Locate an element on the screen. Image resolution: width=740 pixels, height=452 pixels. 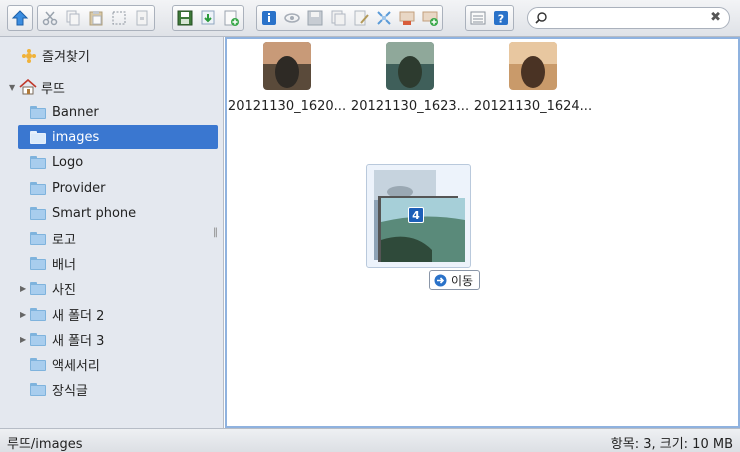
extract-icon is located at coordinates (407, 18).